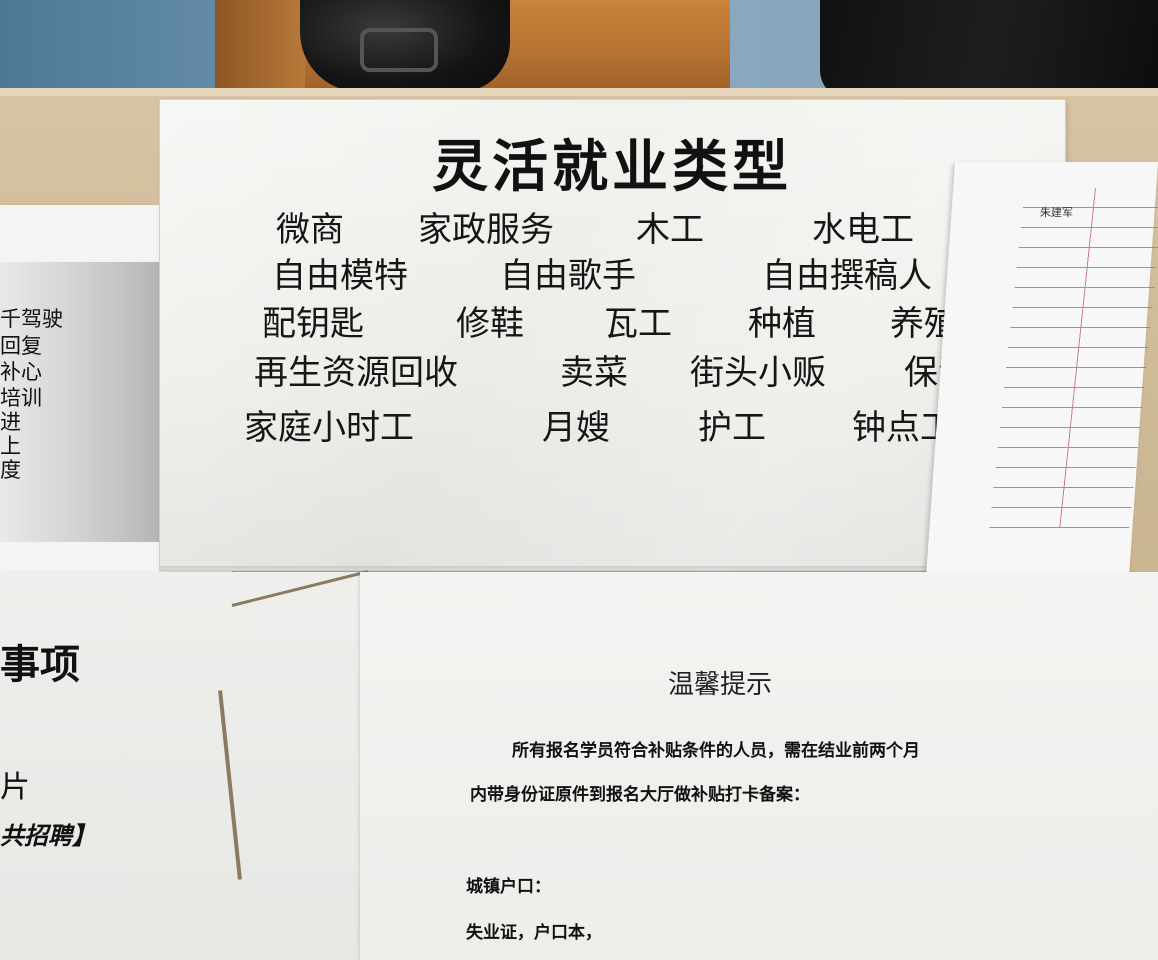 This screenshot has height=960, width=1158. Describe the element at coordinates (329, 428) in the screenshot. I see `job-item: 家庭小时工` at that location.